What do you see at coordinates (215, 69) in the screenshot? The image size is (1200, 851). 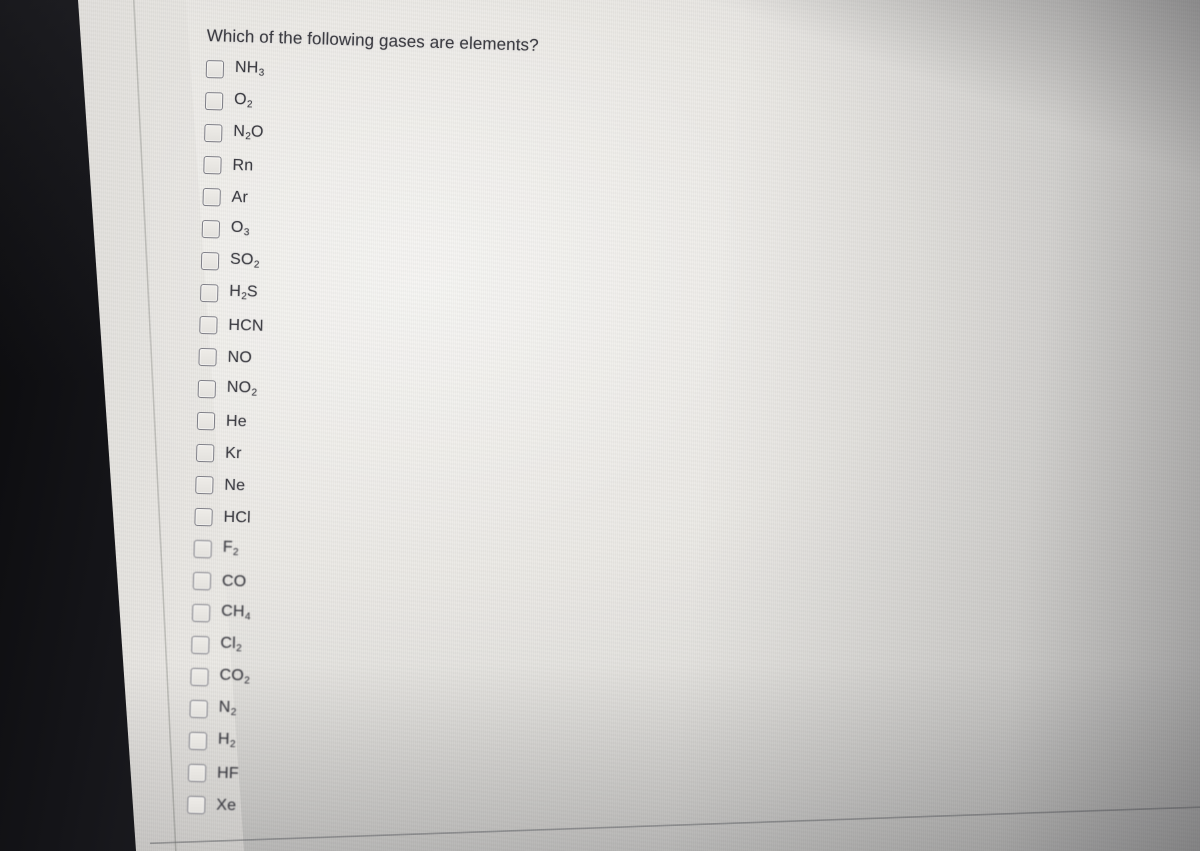 I see `checkbox-nh3` at bounding box center [215, 69].